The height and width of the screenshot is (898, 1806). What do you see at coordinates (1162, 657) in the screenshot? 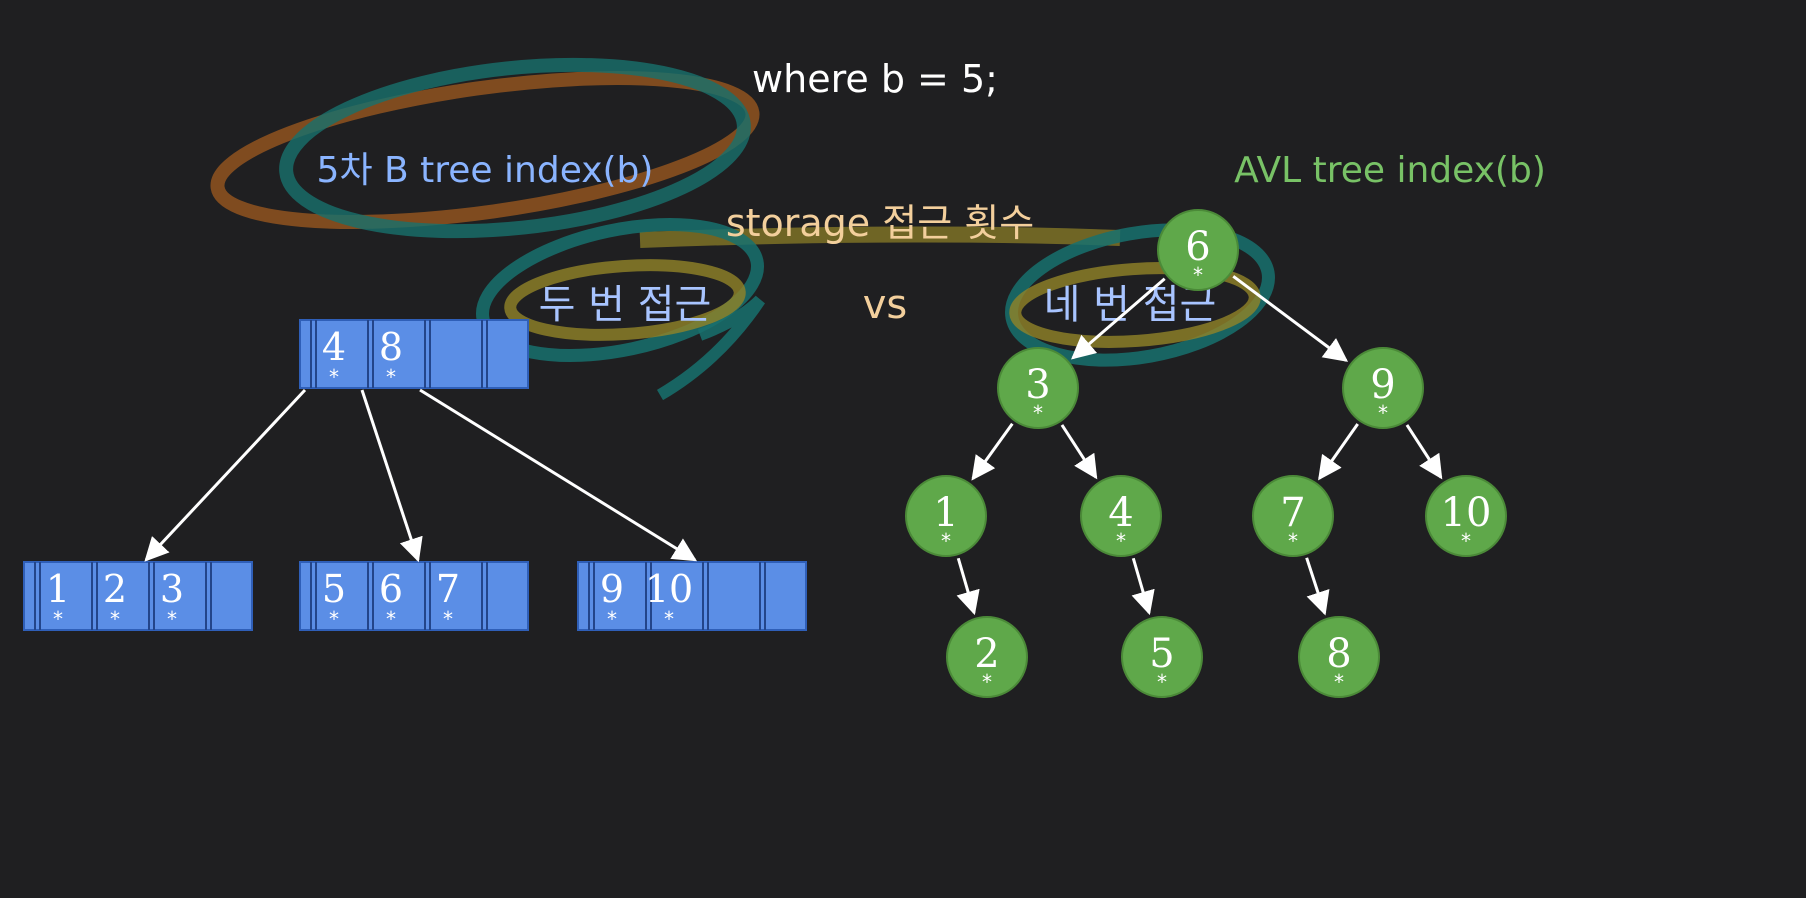
I see `avl-node-5: 5*` at bounding box center [1162, 657].